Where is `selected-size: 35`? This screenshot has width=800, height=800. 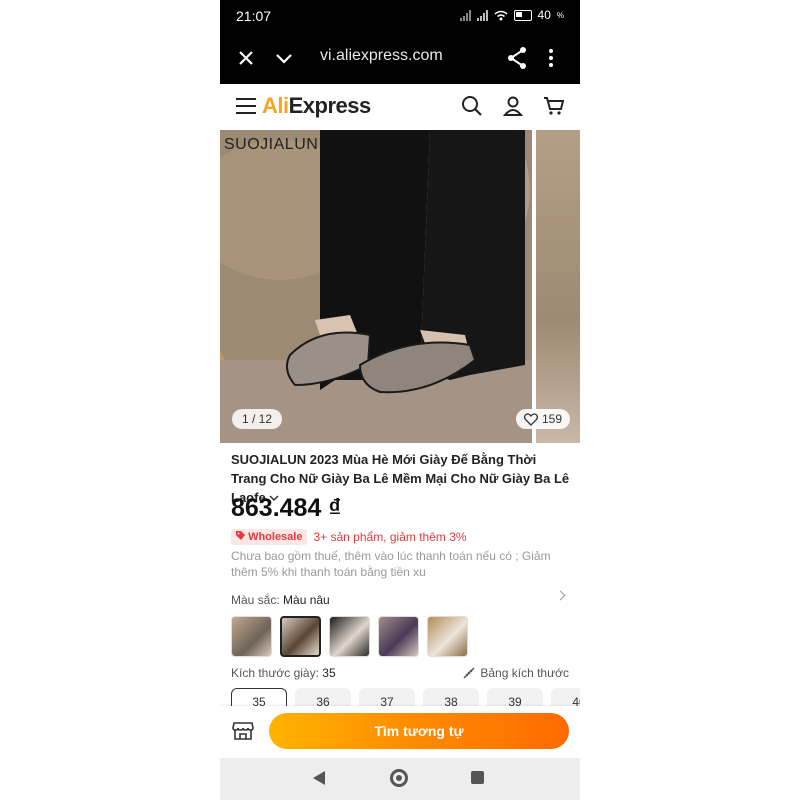 selected-size: 35 is located at coordinates (329, 673).